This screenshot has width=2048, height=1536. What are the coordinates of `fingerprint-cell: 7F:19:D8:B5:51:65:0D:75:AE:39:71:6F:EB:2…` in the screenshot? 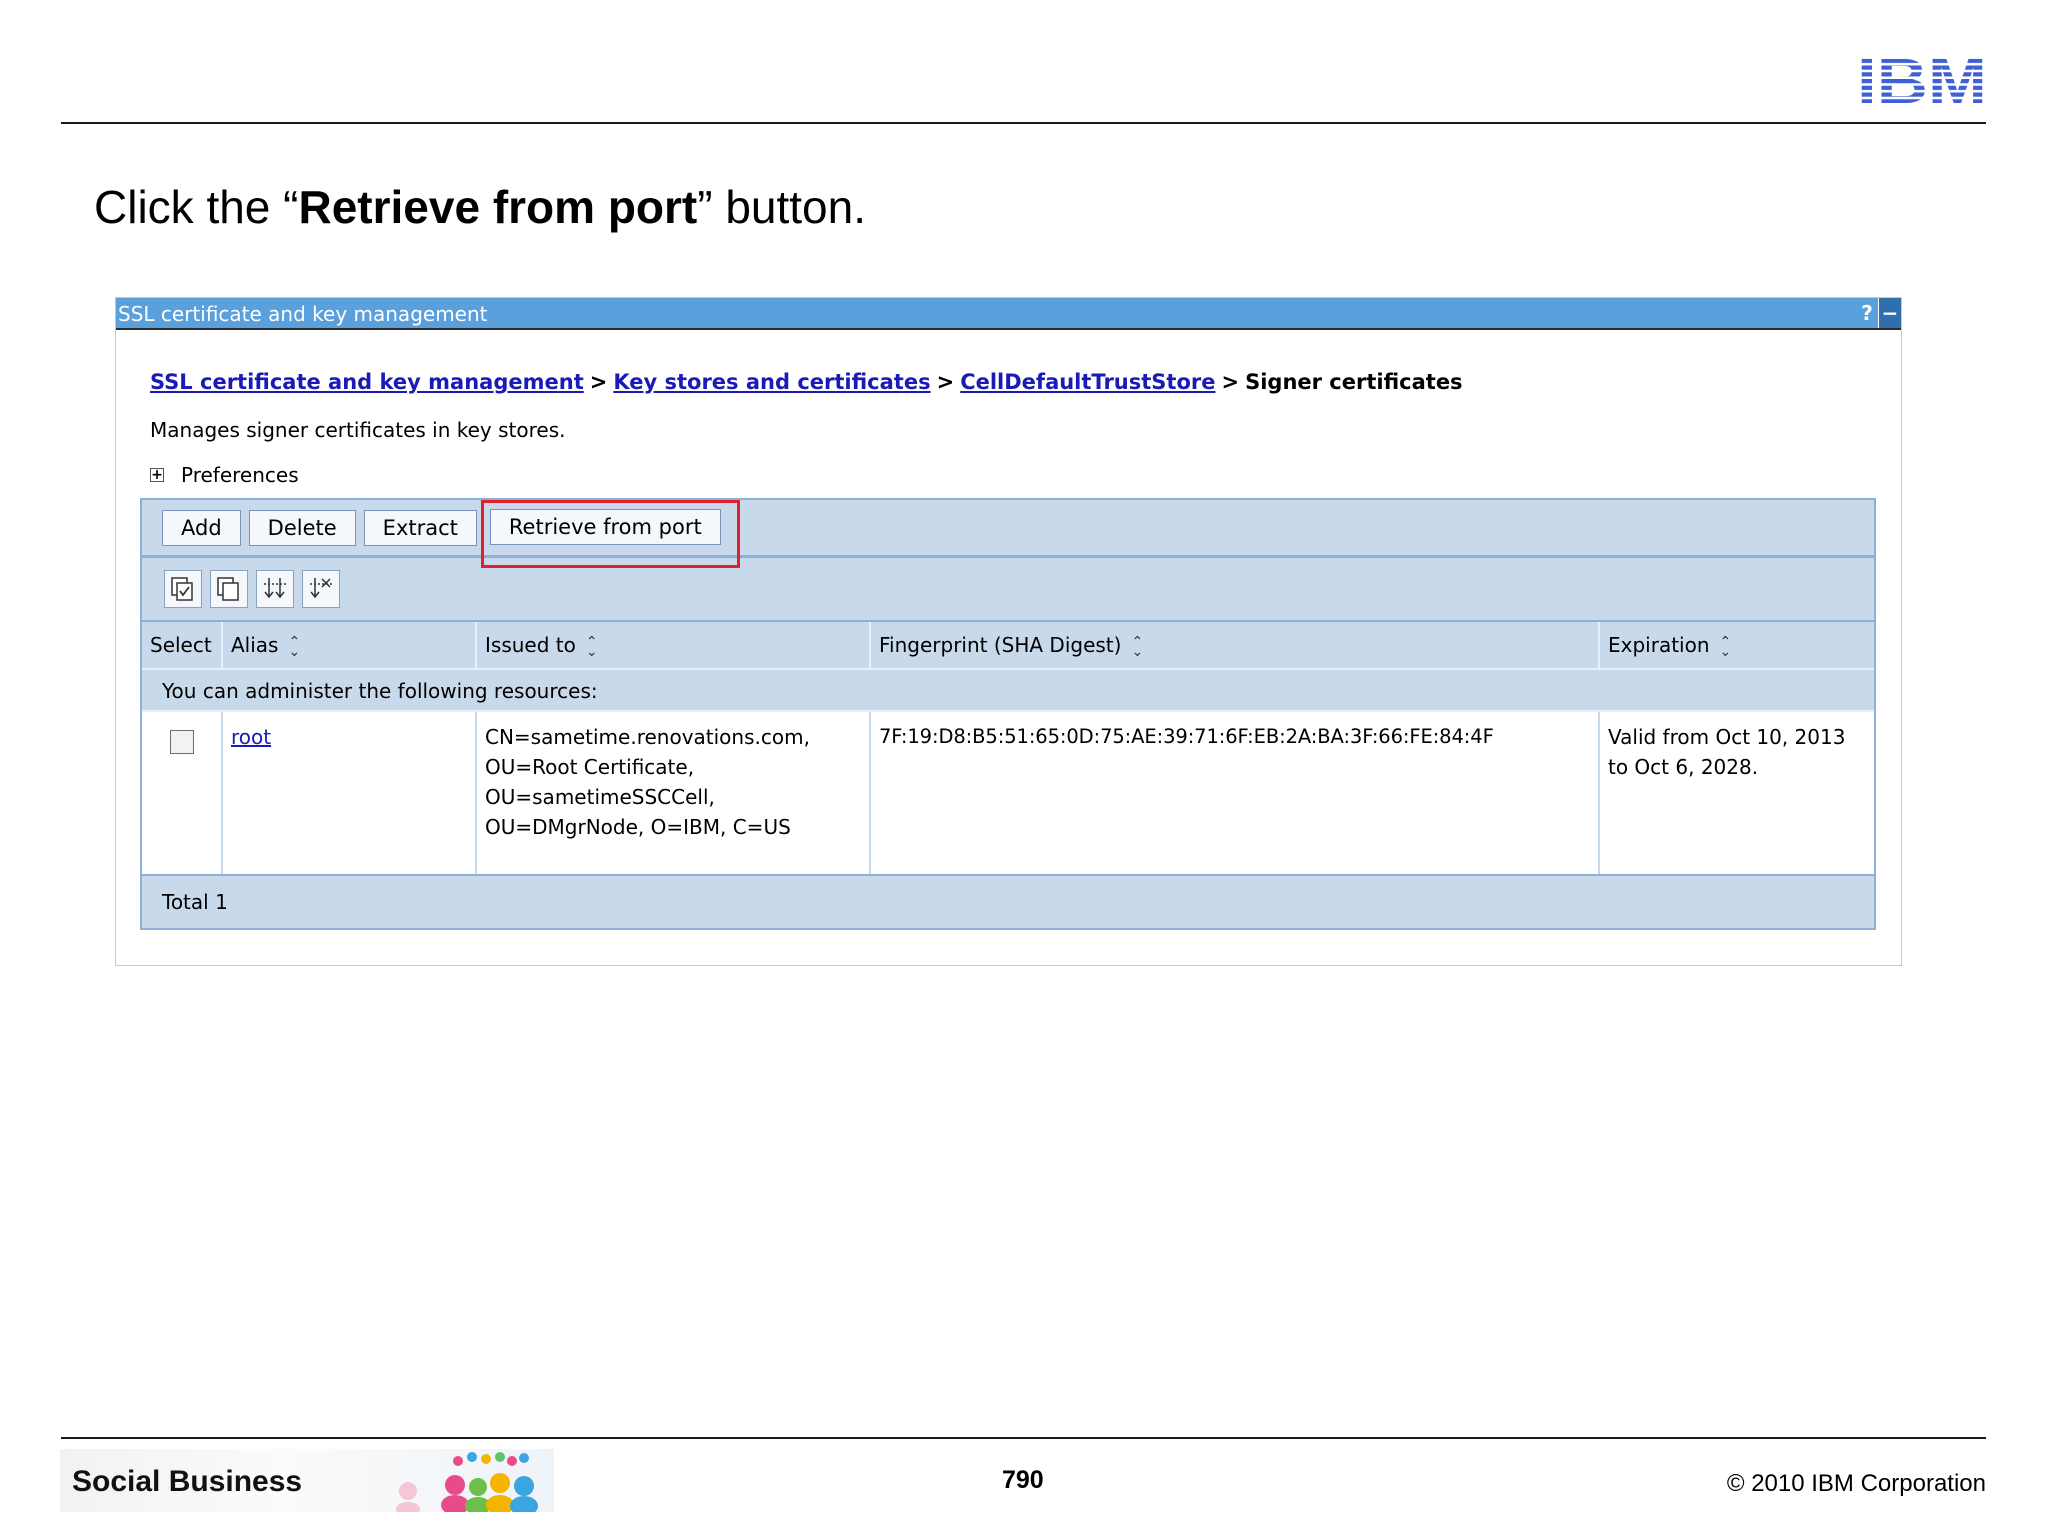 It's located at (1235, 793).